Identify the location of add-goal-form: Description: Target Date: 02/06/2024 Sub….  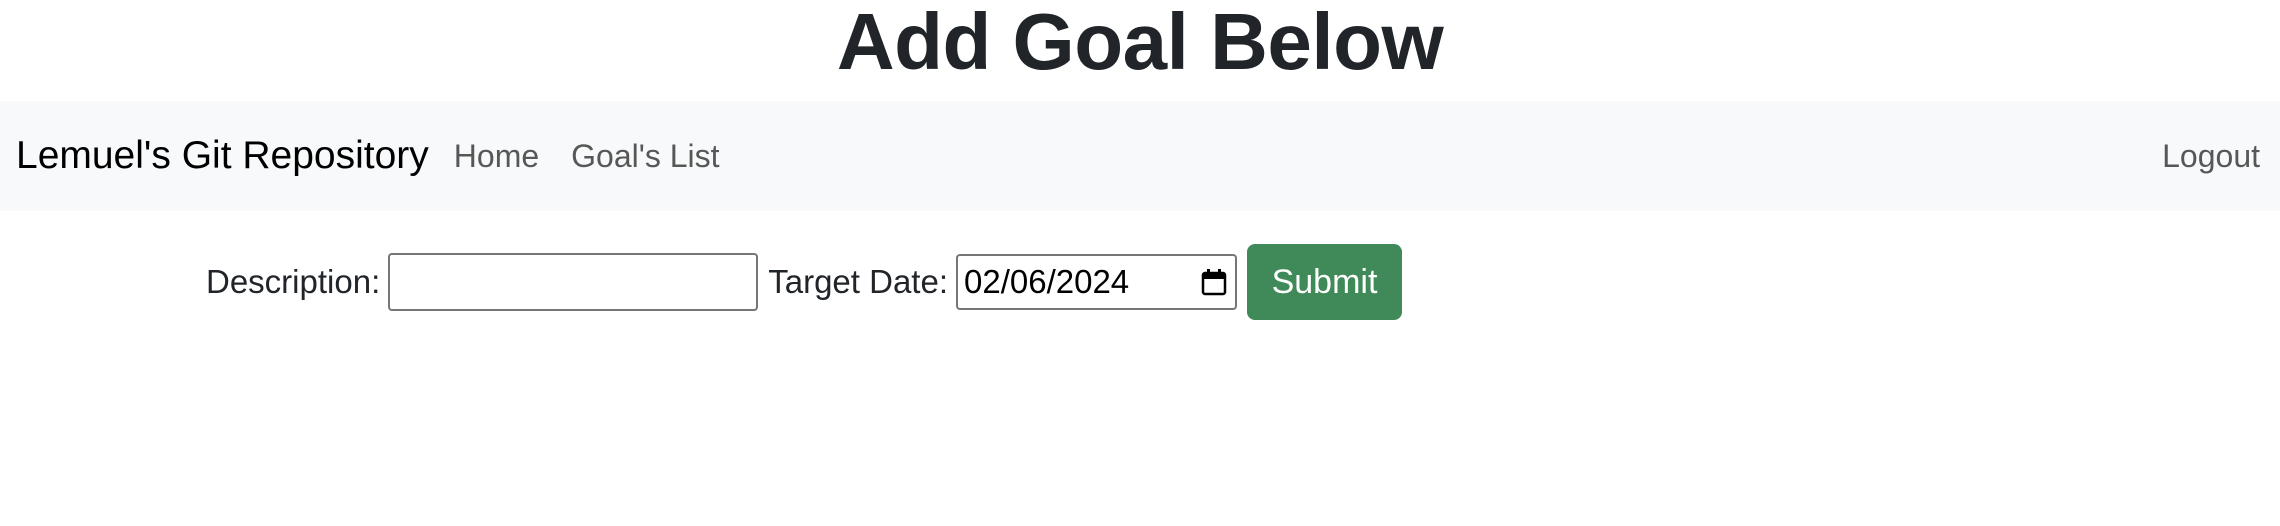
(804, 282).